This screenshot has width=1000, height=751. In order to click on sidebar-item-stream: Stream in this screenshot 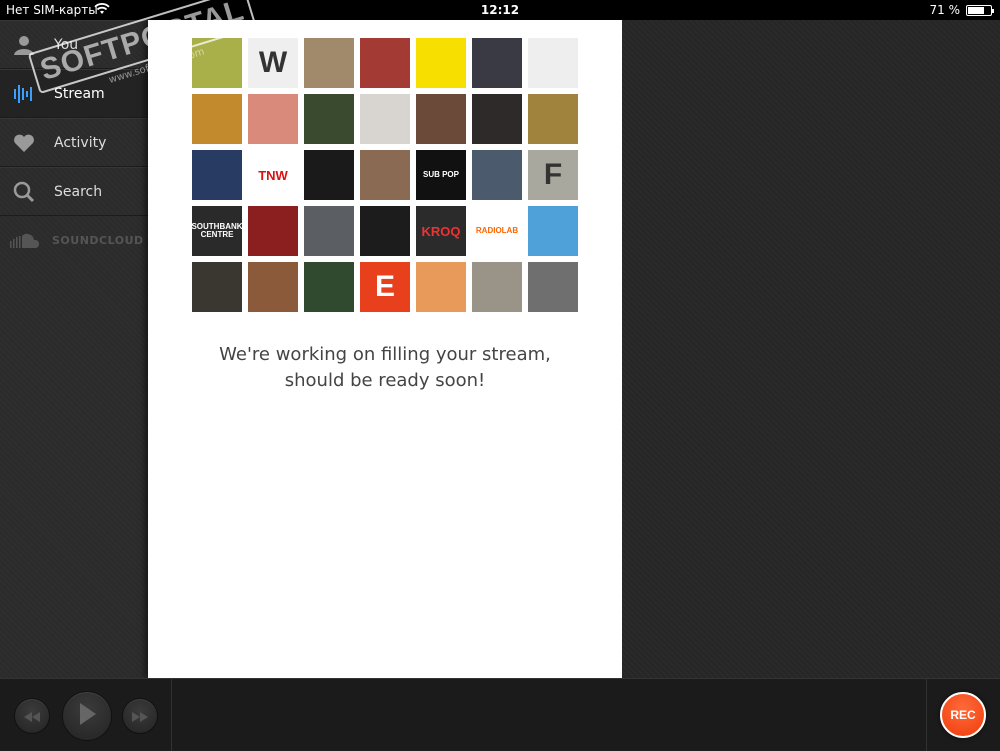, I will do `click(74, 93)`.